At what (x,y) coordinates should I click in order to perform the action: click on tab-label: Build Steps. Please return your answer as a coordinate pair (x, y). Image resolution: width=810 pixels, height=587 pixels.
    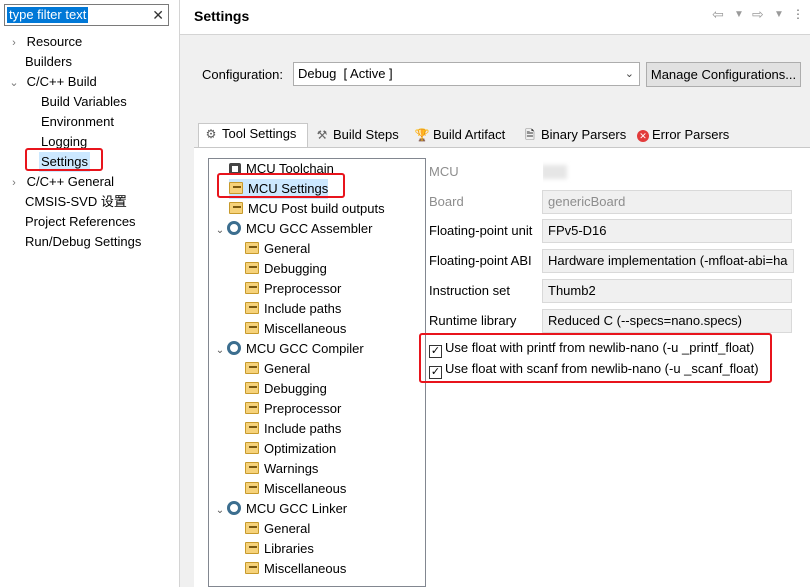
    Looking at the image, I should click on (366, 134).